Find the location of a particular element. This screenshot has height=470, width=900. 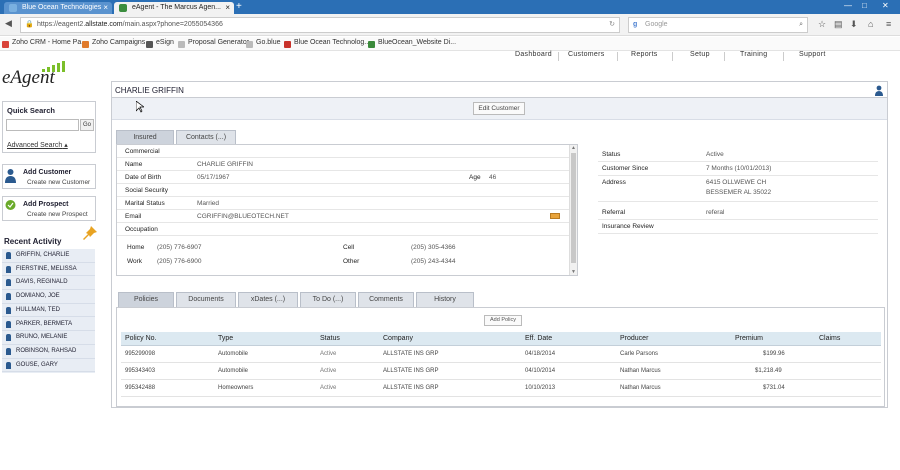

nav-dashboard: Dashboard is located at coordinates (533, 54).